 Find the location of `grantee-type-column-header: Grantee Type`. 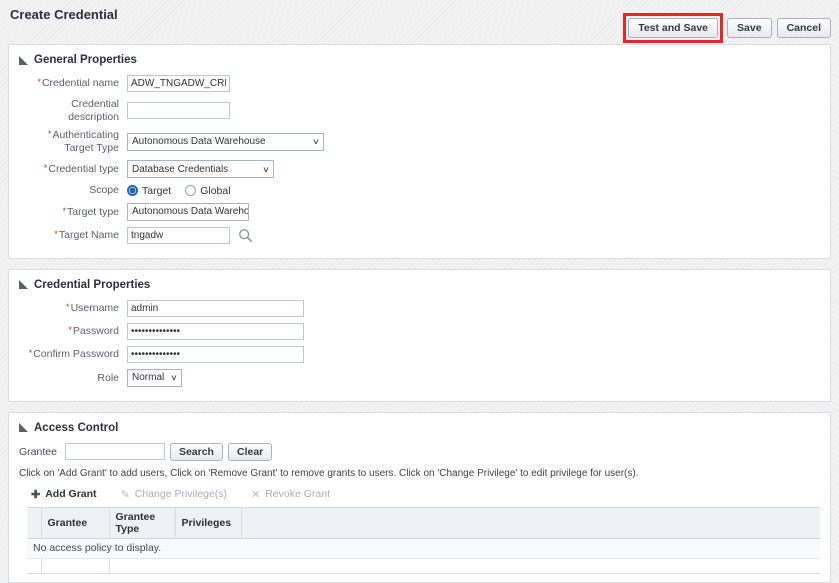

grantee-type-column-header: Grantee Type is located at coordinates (142, 522).